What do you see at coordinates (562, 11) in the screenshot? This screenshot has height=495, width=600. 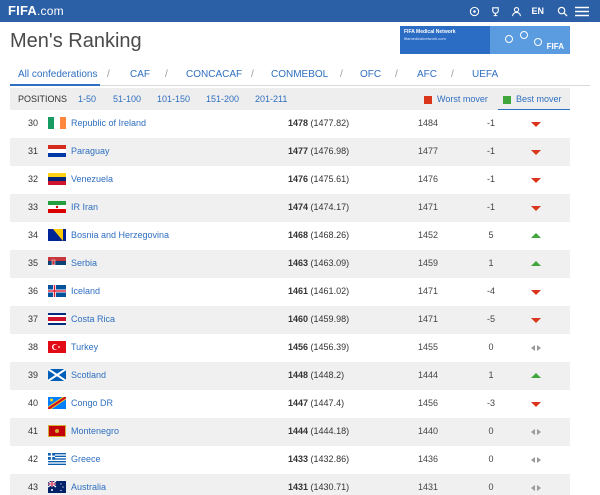 I see `search-icon` at bounding box center [562, 11].